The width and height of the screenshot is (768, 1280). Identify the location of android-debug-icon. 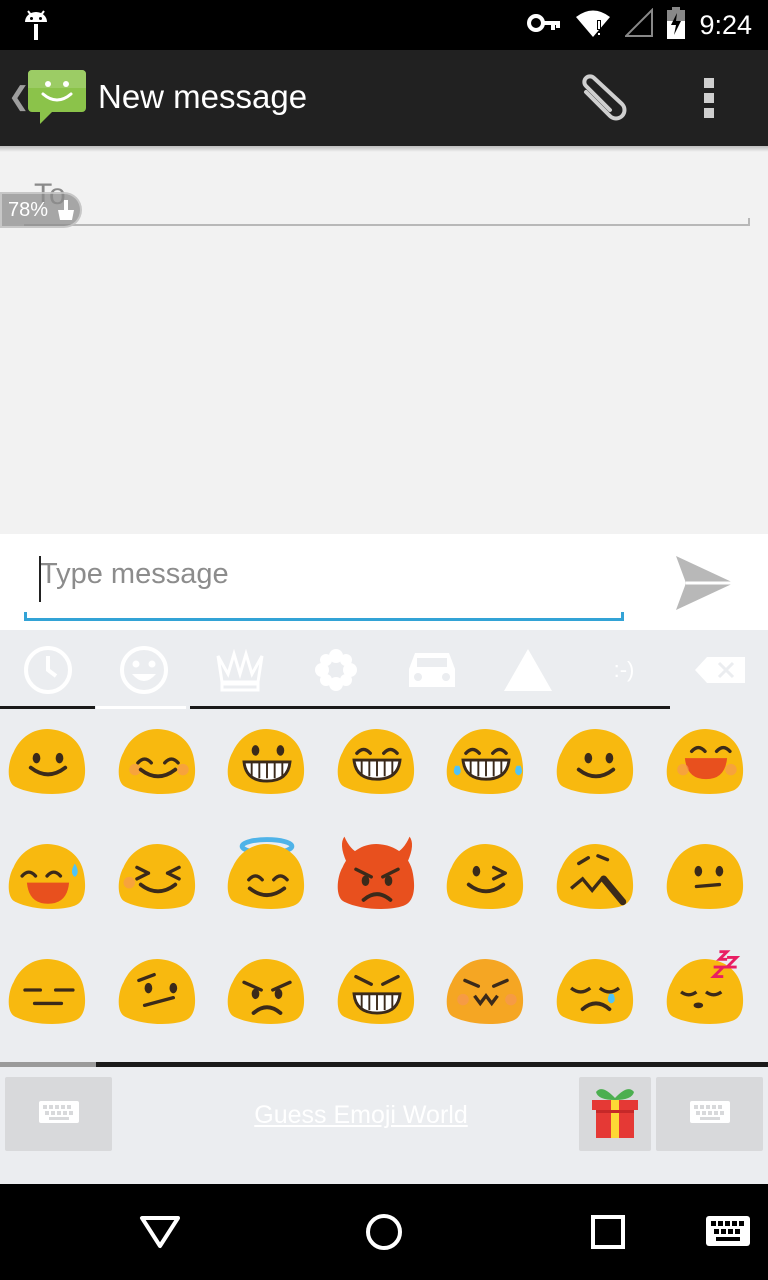
(36, 27).